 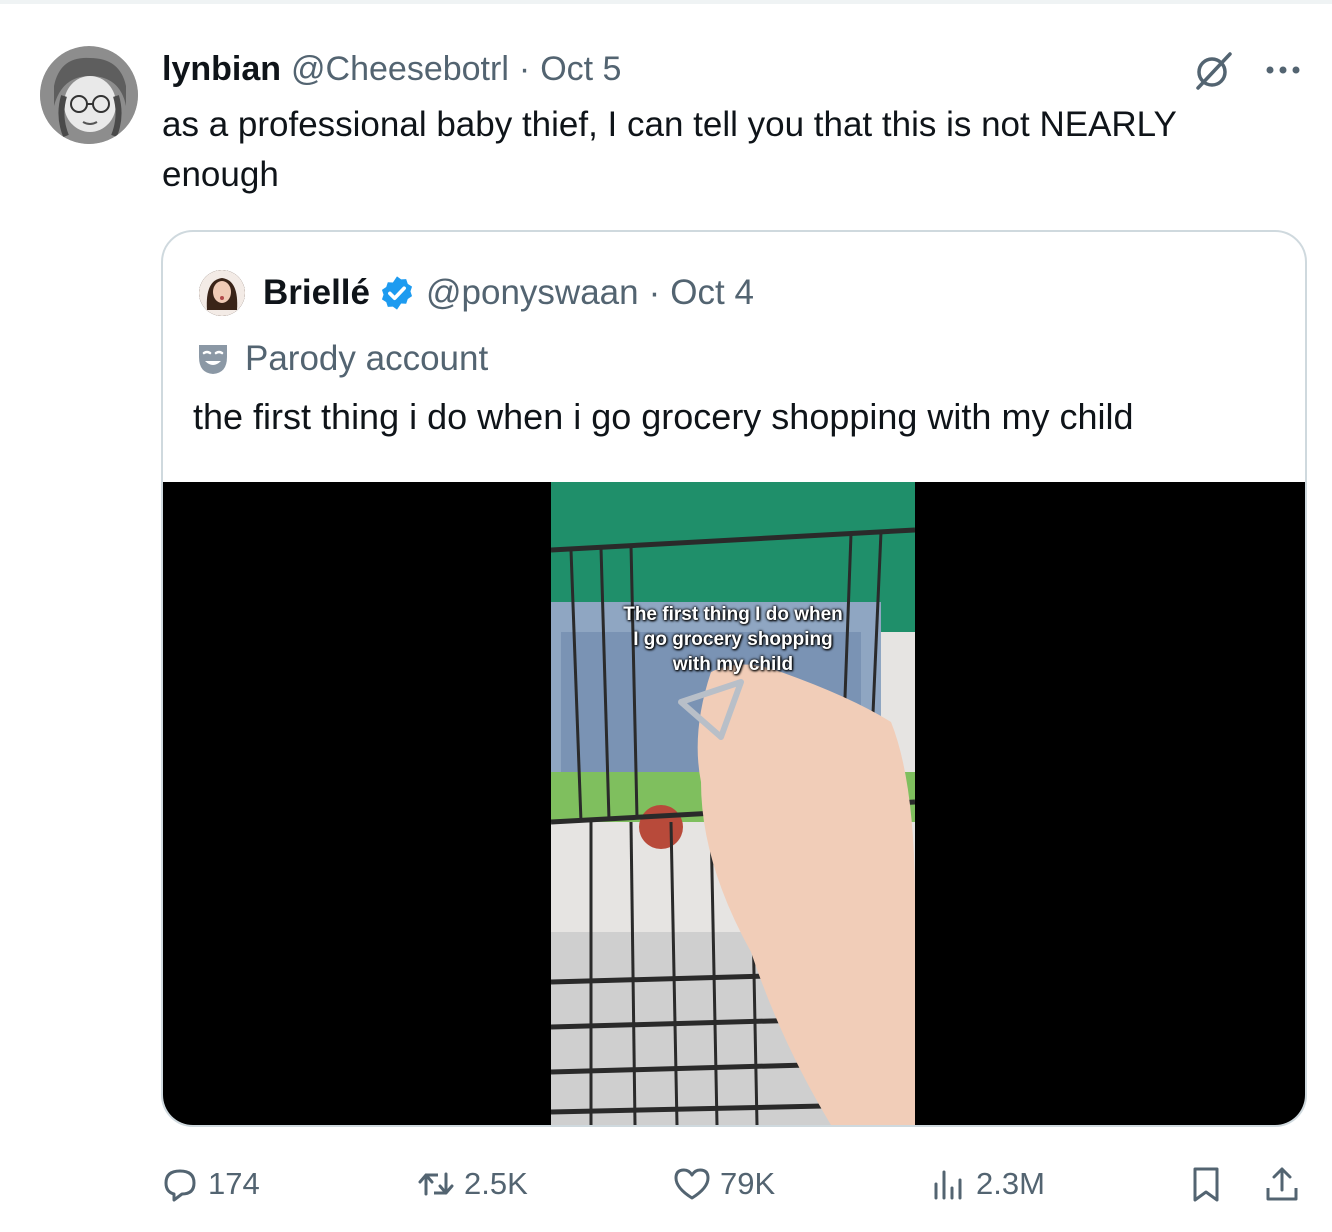 I want to click on reply-icon, so click(x=180, y=1185).